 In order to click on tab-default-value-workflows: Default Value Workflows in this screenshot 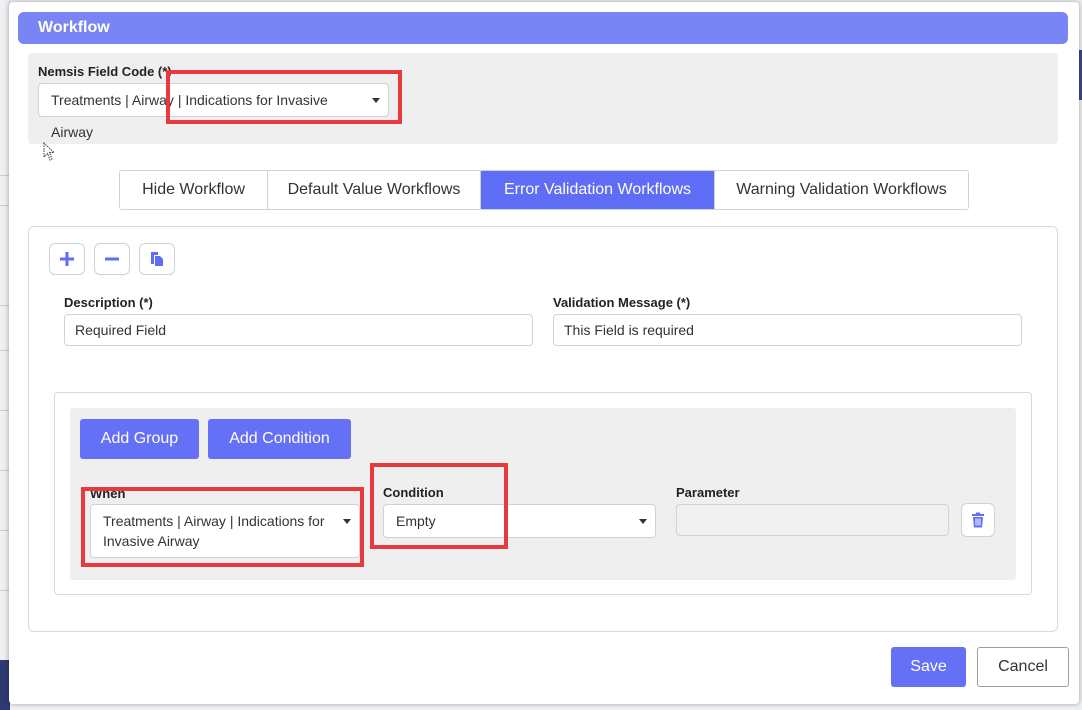, I will do `click(374, 190)`.